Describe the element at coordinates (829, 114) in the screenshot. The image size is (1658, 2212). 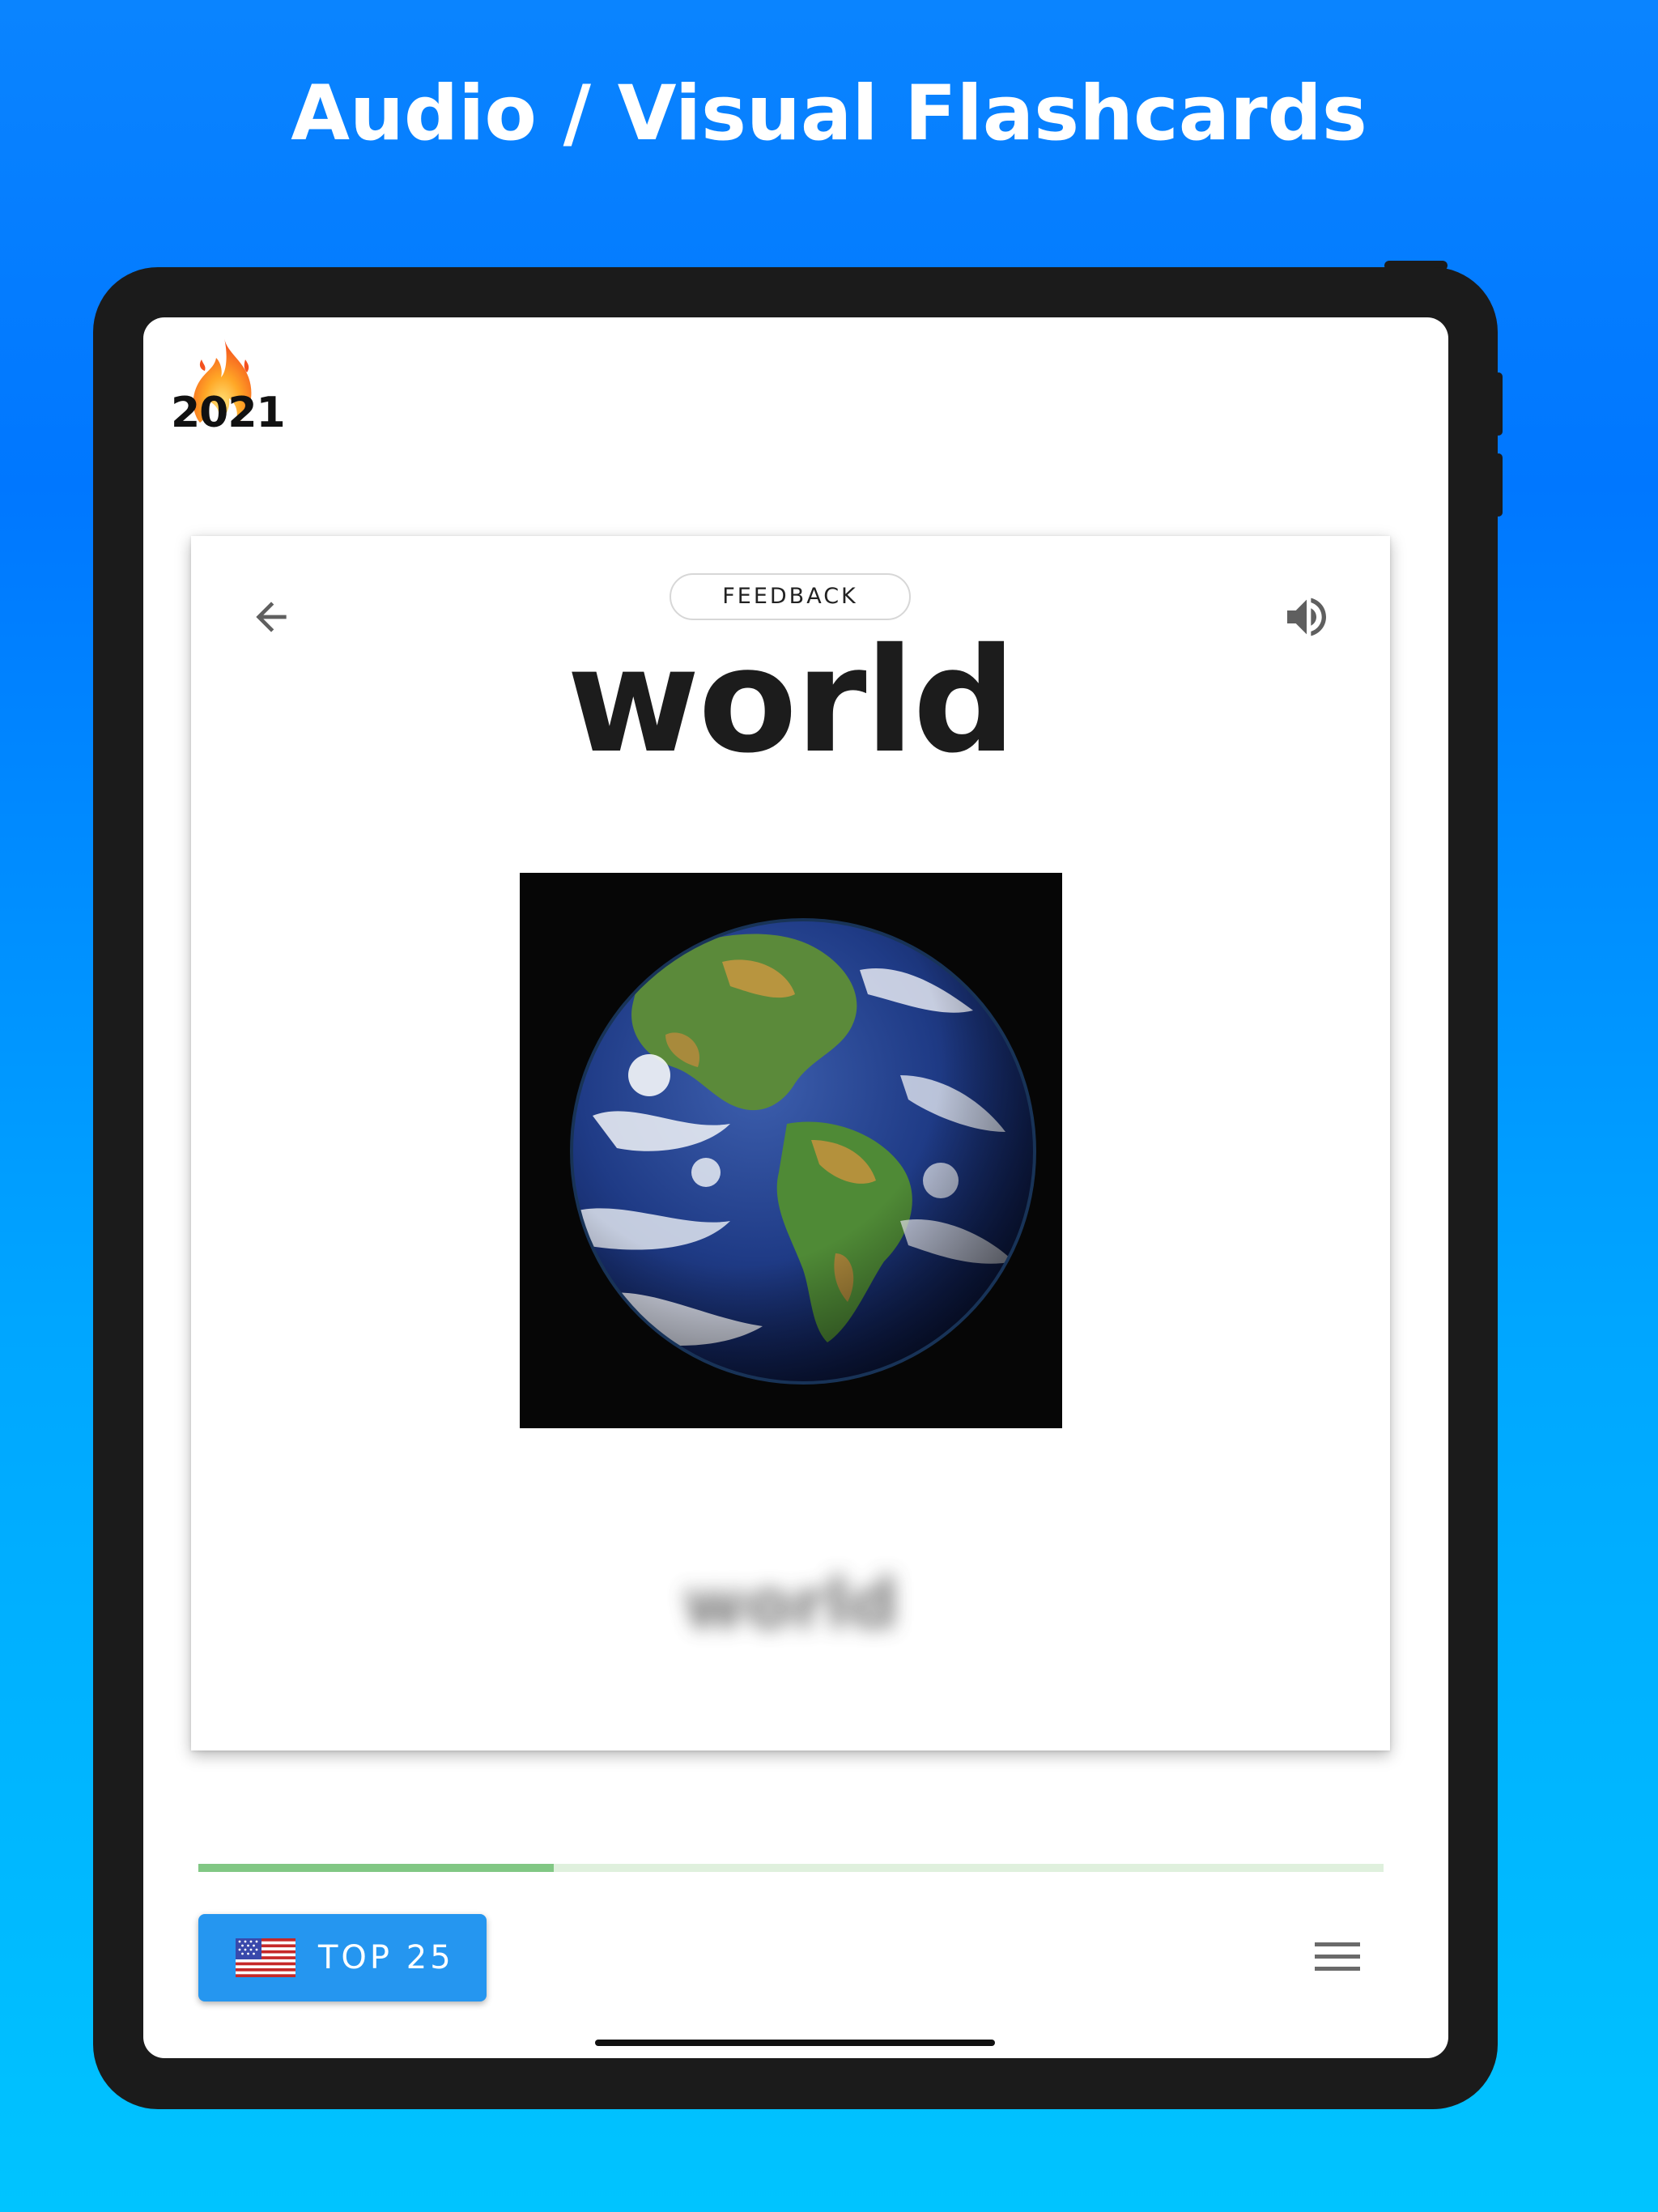
I see `marketing-headline: Audio / Visual Flashcards` at that location.